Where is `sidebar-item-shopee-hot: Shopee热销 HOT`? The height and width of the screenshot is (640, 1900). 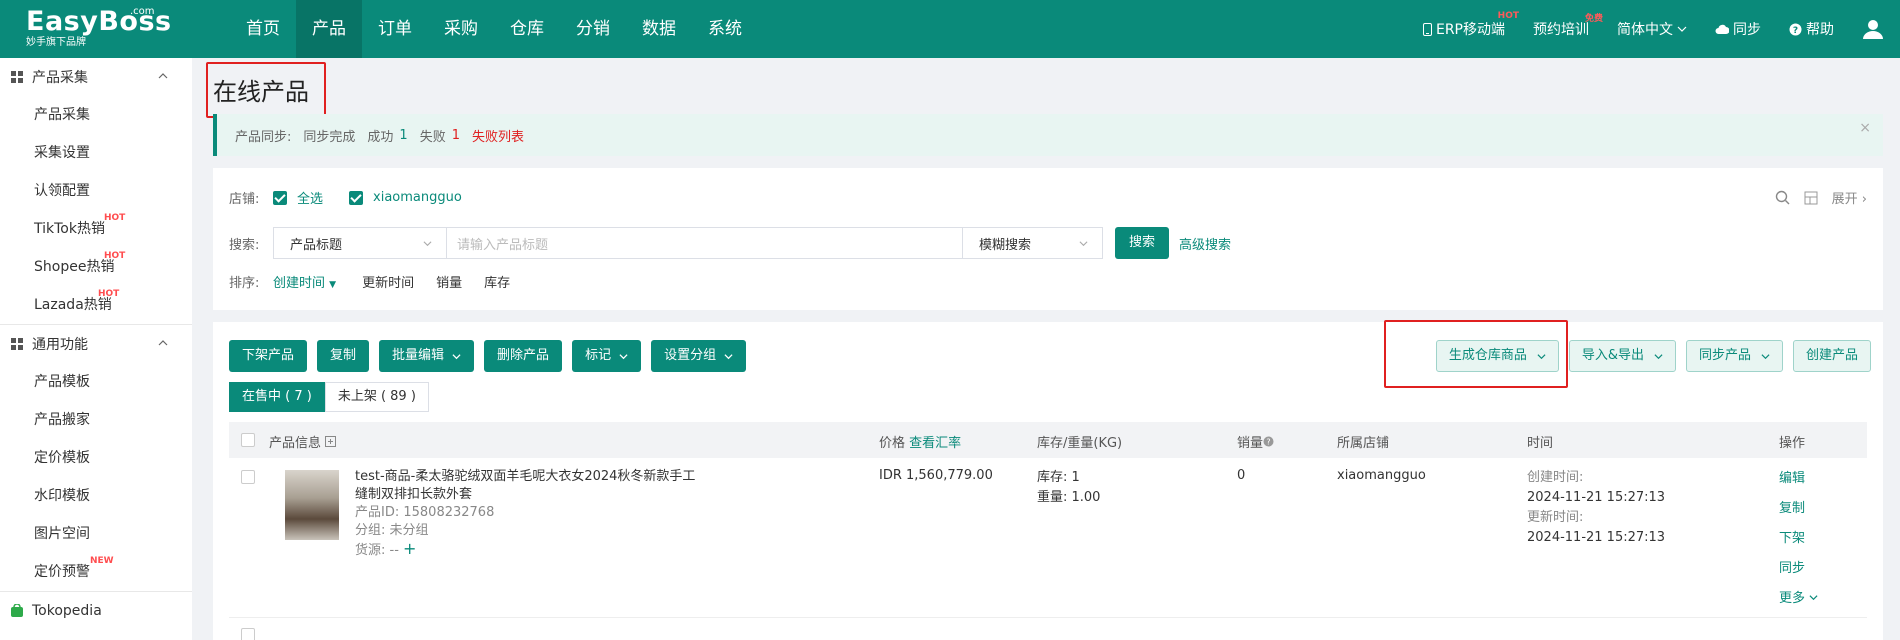
sidebar-item-shopee-hot: Shopee热销 HOT is located at coordinates (96, 267).